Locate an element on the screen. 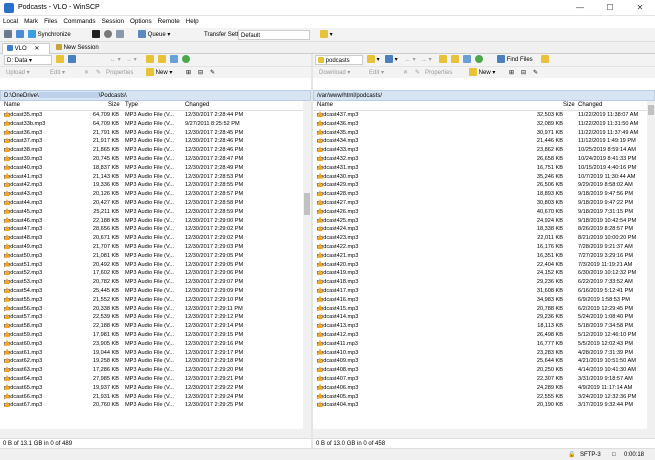 Image resolution: width=655 pixels, height=460 pixels. root-dir-icon is located at coordinates (162, 60).